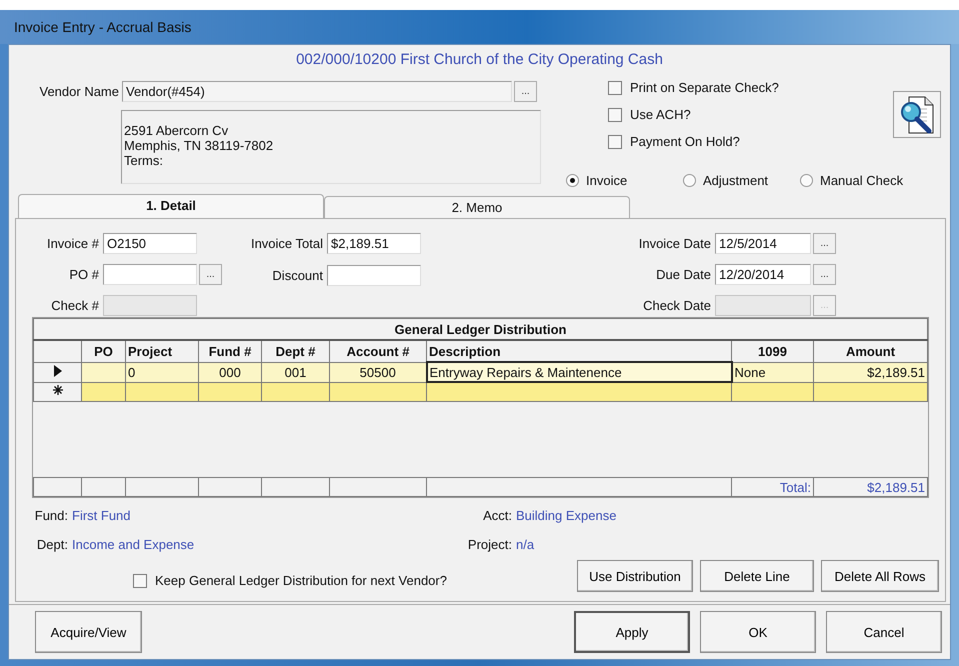 This screenshot has height=666, width=959. What do you see at coordinates (763, 243) in the screenshot?
I see `input-field: 12/5/2014` at bounding box center [763, 243].